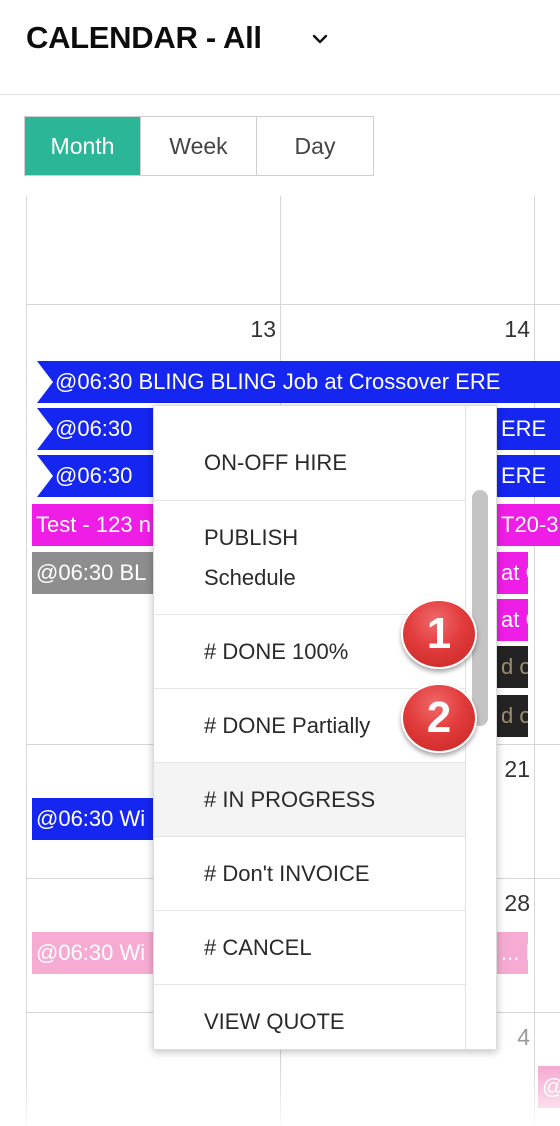 The width and height of the screenshot is (560, 1126). What do you see at coordinates (505, 329) in the screenshot?
I see `day-number: 14` at bounding box center [505, 329].